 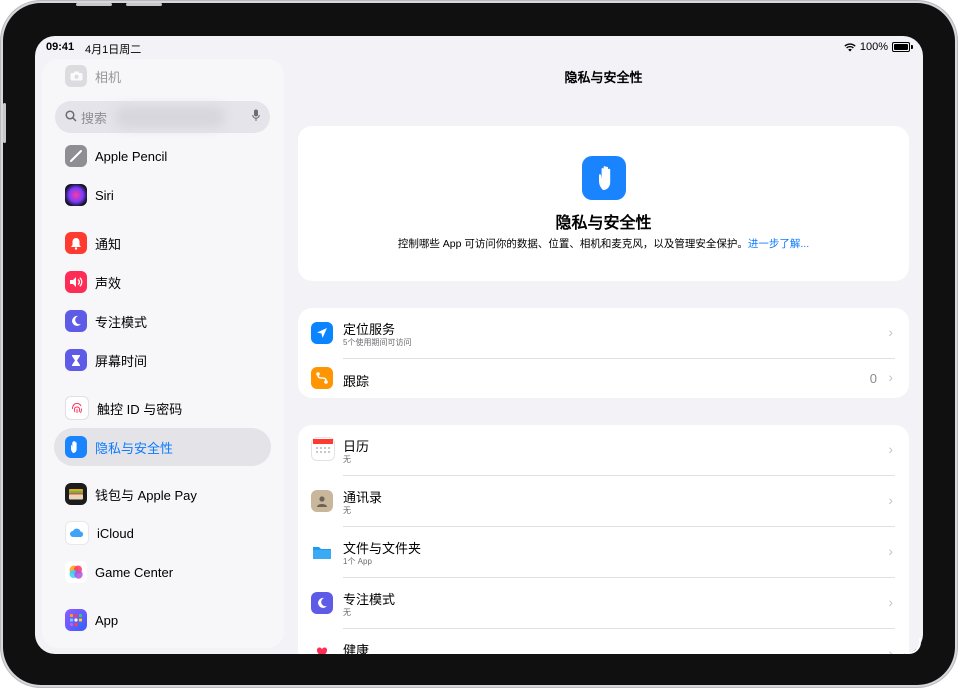 I want to click on sidebar-item-apple-pencil: Apple Pencil, so click(x=162, y=156).